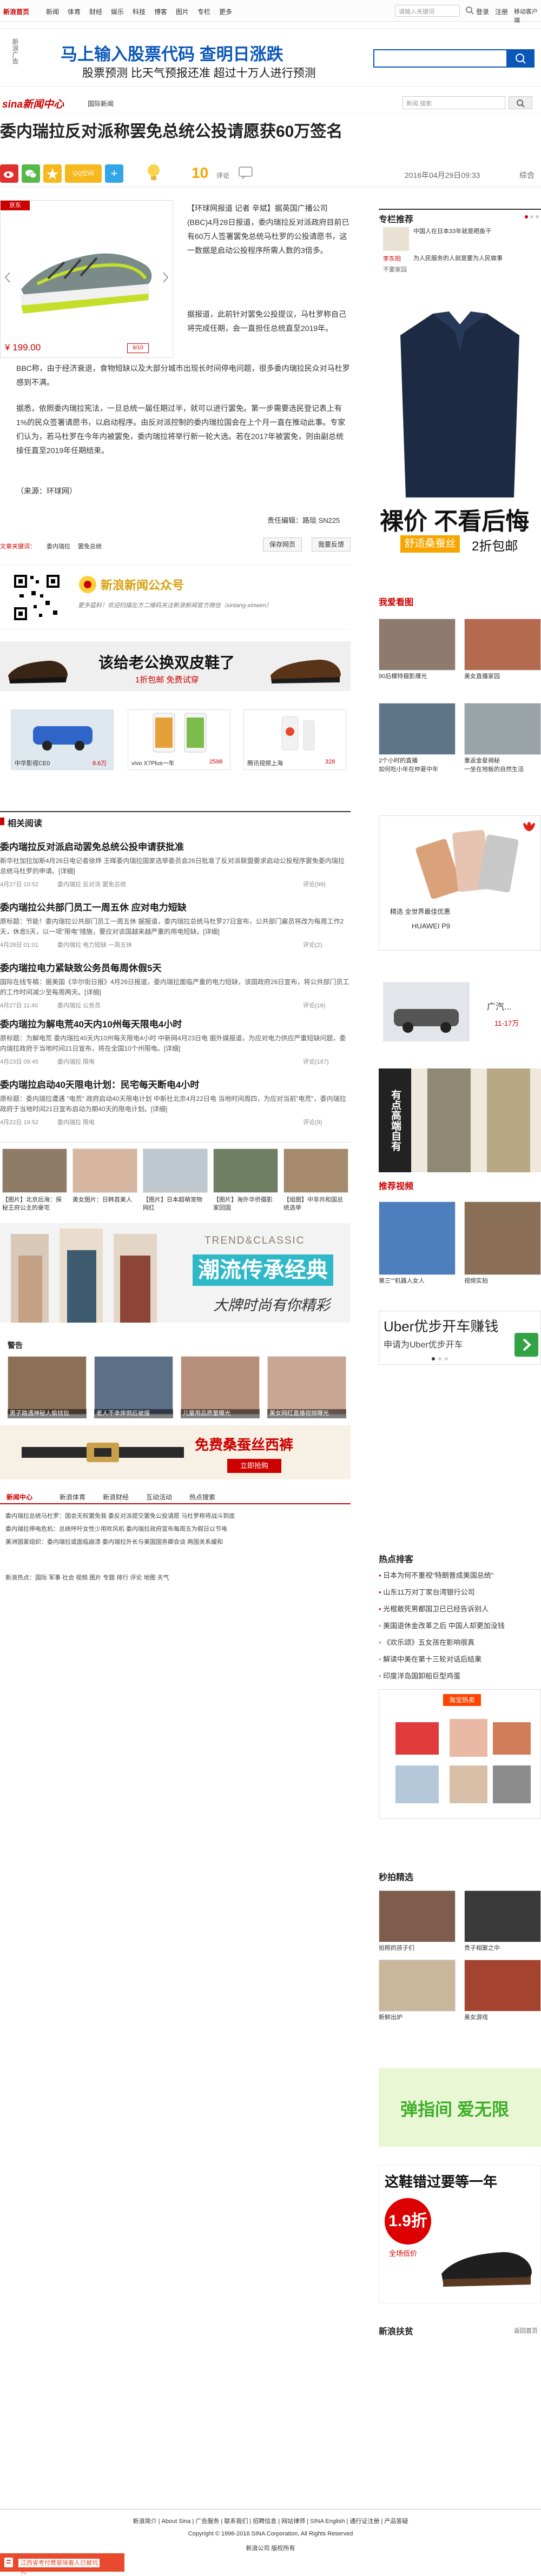 This screenshot has height=2576, width=541. I want to click on nav-item-tech: 科技, so click(140, 11).